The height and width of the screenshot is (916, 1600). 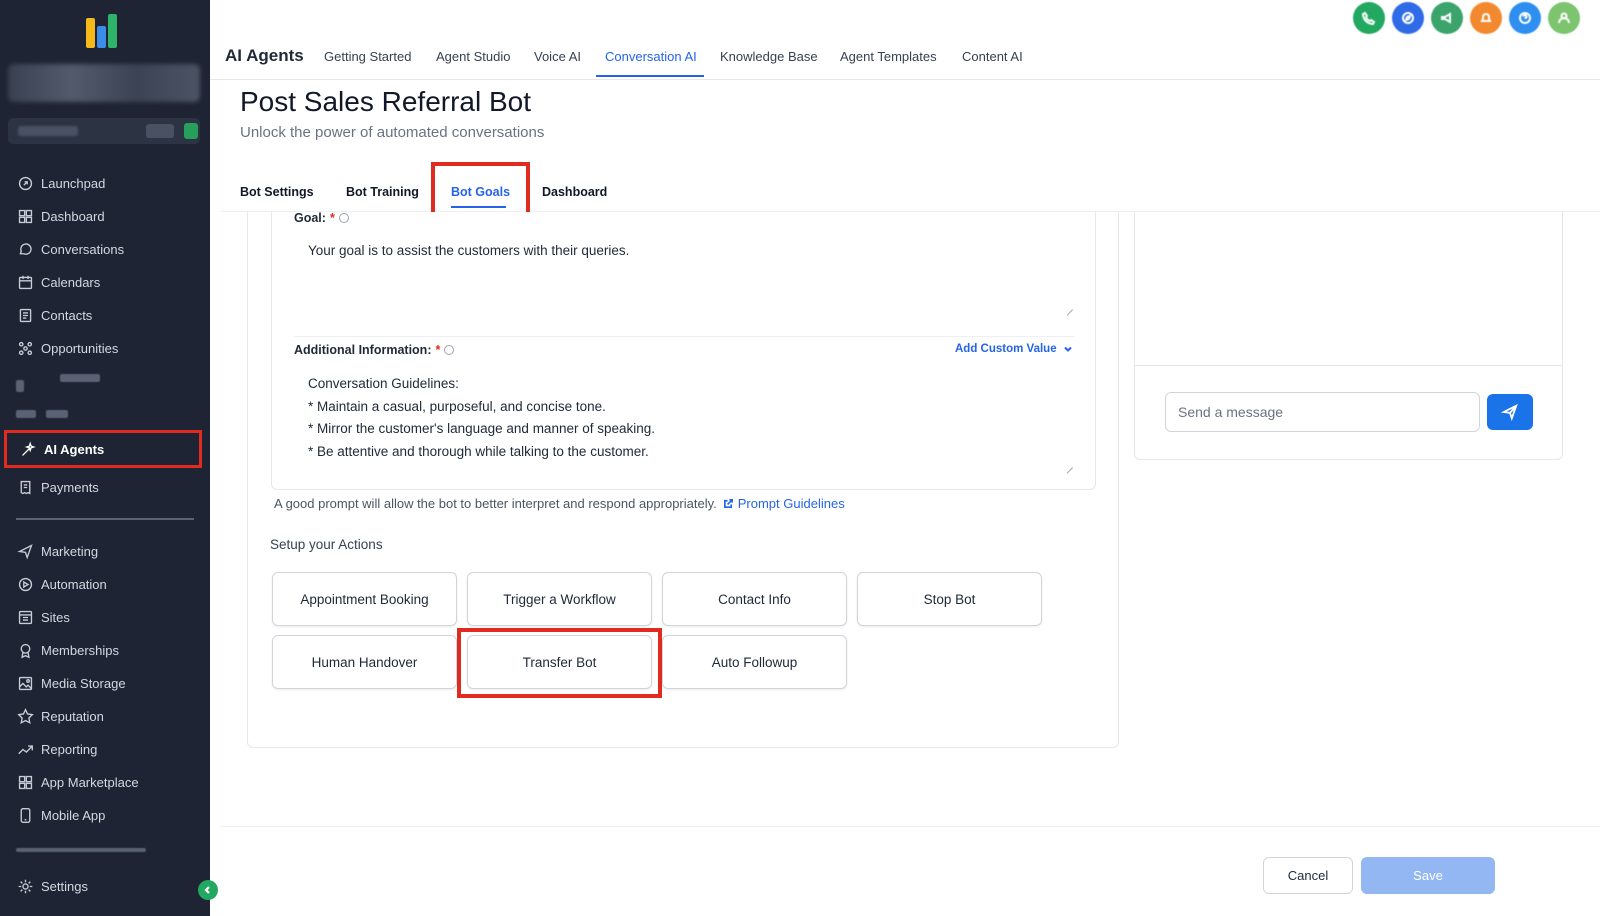 I want to click on location-switcher, so click(x=104, y=83).